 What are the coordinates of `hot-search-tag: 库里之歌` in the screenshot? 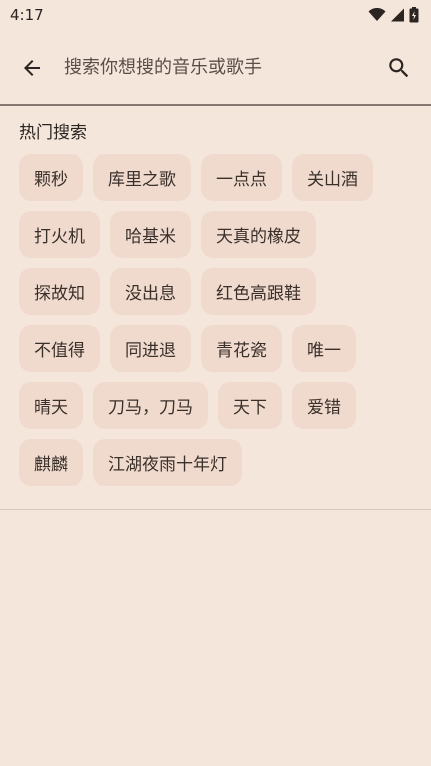 It's located at (142, 177).